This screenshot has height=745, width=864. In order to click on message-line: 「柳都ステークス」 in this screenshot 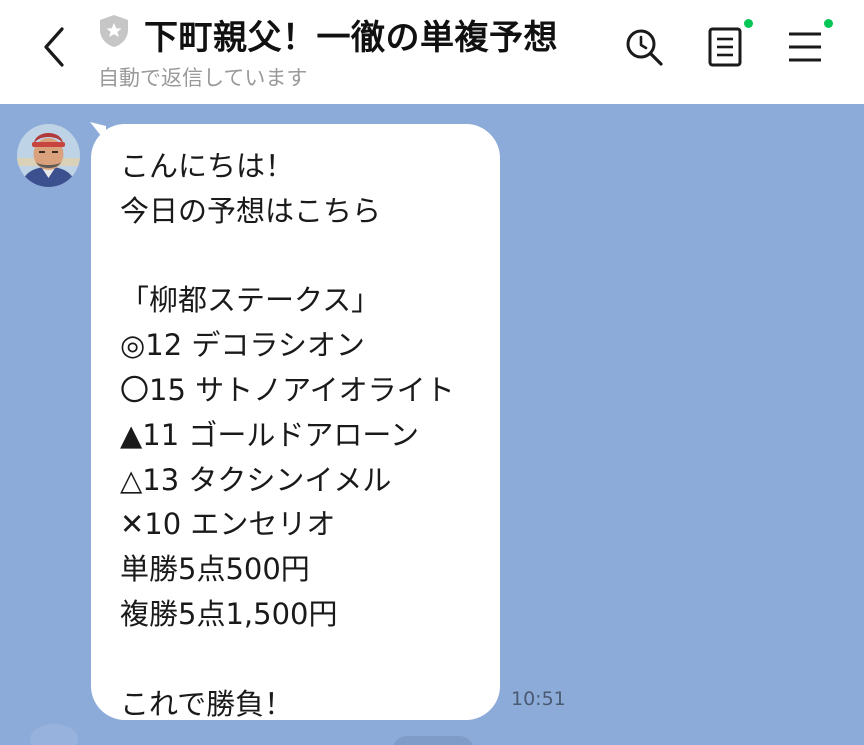, I will do `click(250, 300)`.